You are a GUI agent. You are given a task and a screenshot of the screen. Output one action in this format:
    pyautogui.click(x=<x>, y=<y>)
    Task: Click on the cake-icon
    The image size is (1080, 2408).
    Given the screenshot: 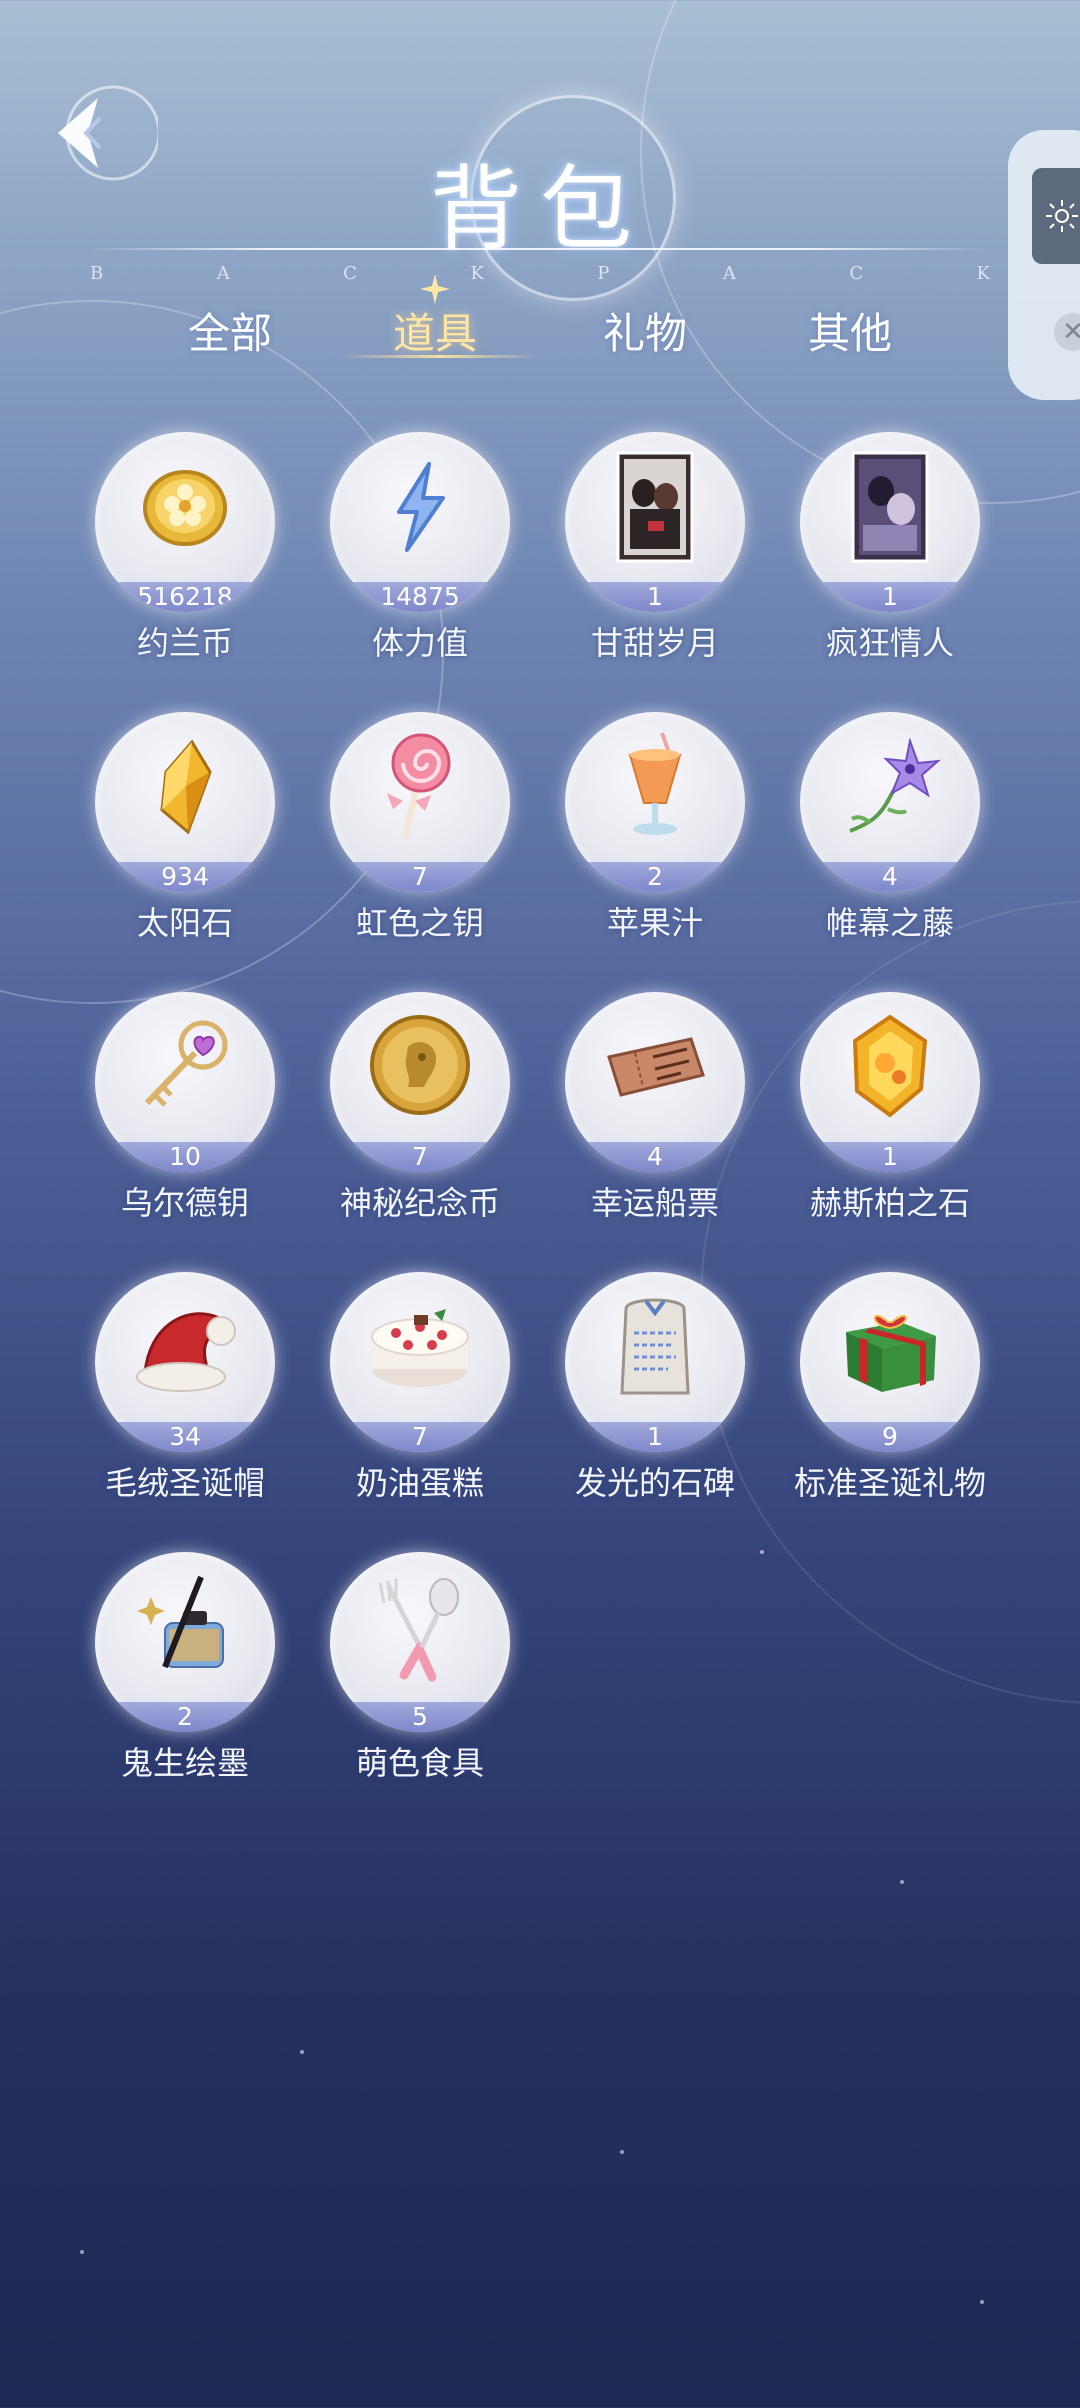 What is the action you would take?
    pyautogui.click(x=420, y=1348)
    